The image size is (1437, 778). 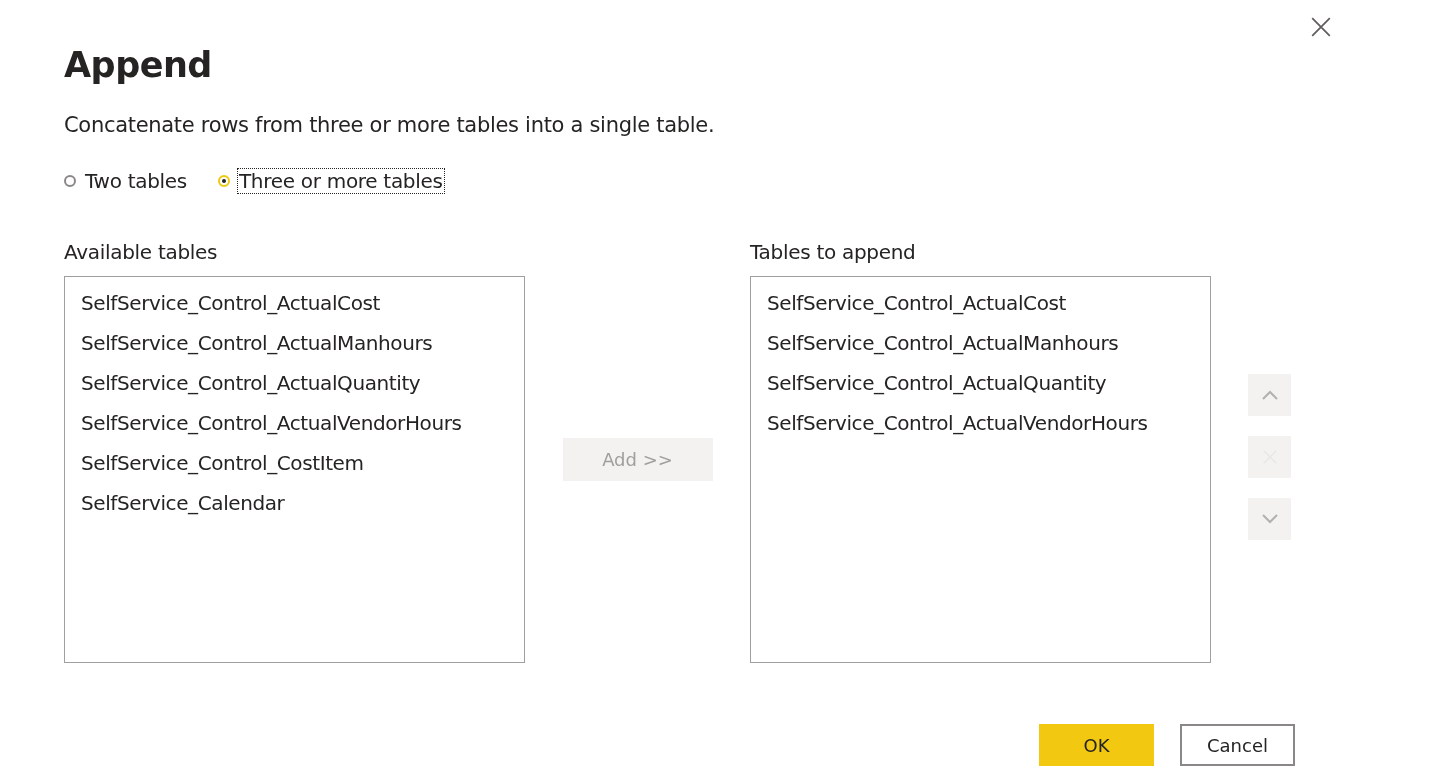 I want to click on radio-label: Two tables, so click(x=136, y=181).